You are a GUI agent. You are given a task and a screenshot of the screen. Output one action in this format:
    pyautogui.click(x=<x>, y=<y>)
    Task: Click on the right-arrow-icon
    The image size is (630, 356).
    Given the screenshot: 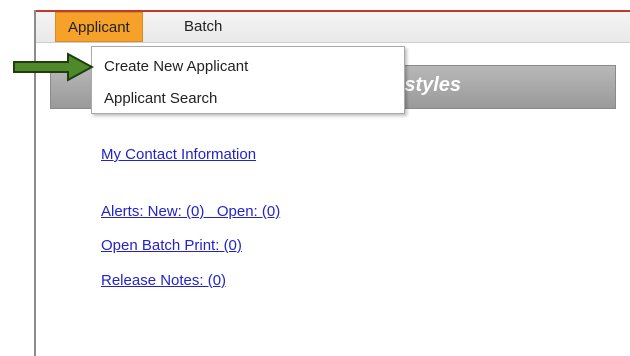 What is the action you would take?
    pyautogui.click(x=53, y=67)
    